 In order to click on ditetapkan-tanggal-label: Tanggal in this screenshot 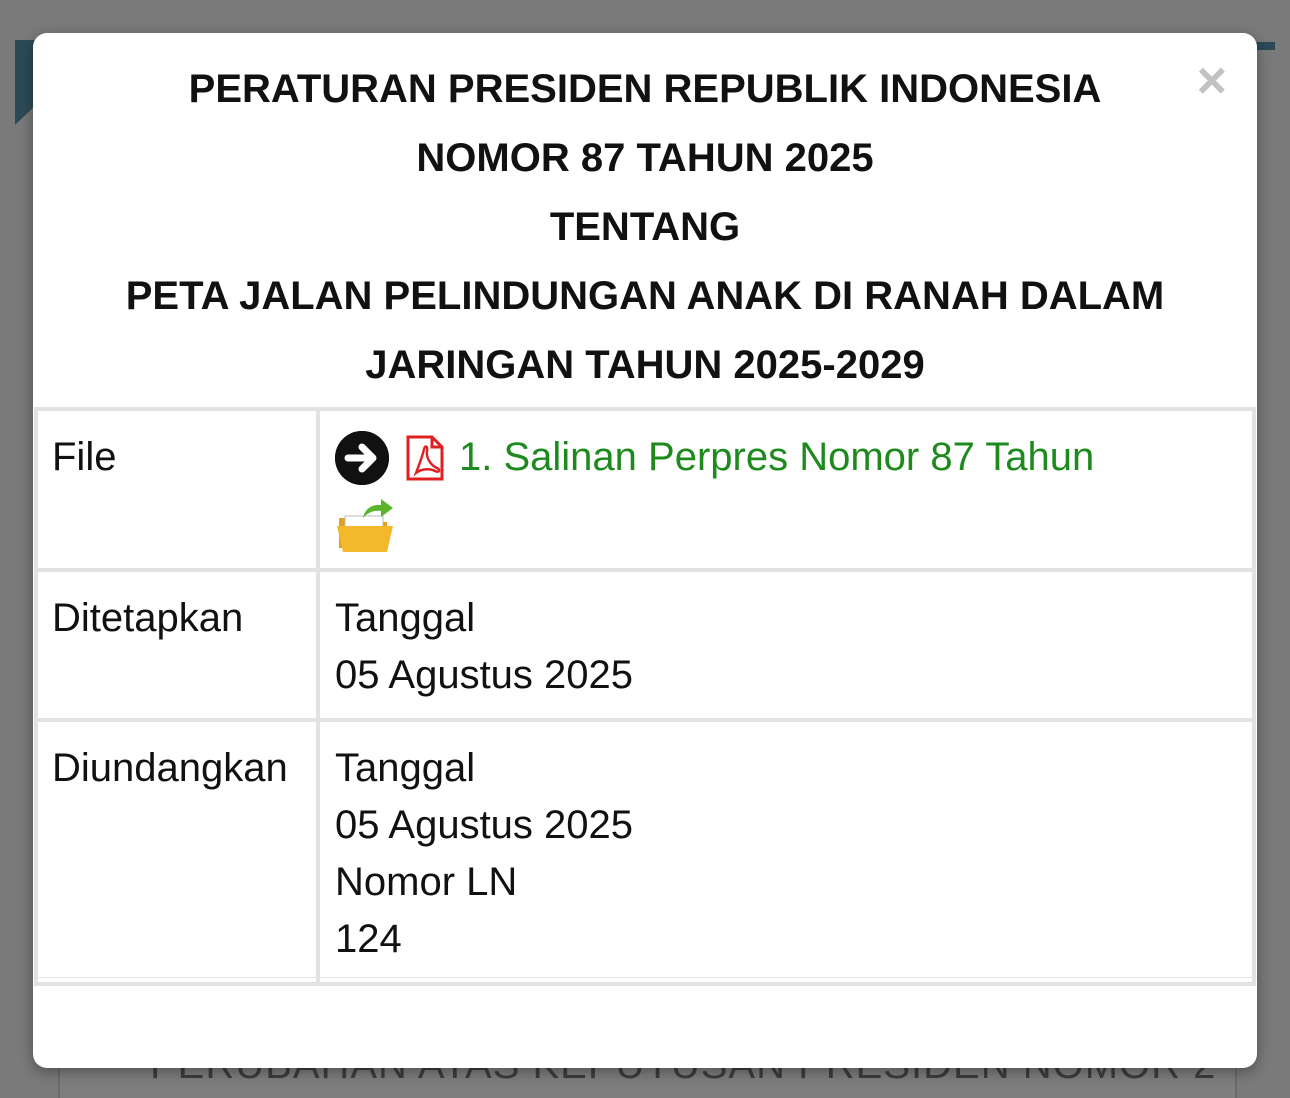, I will do `click(405, 618)`.